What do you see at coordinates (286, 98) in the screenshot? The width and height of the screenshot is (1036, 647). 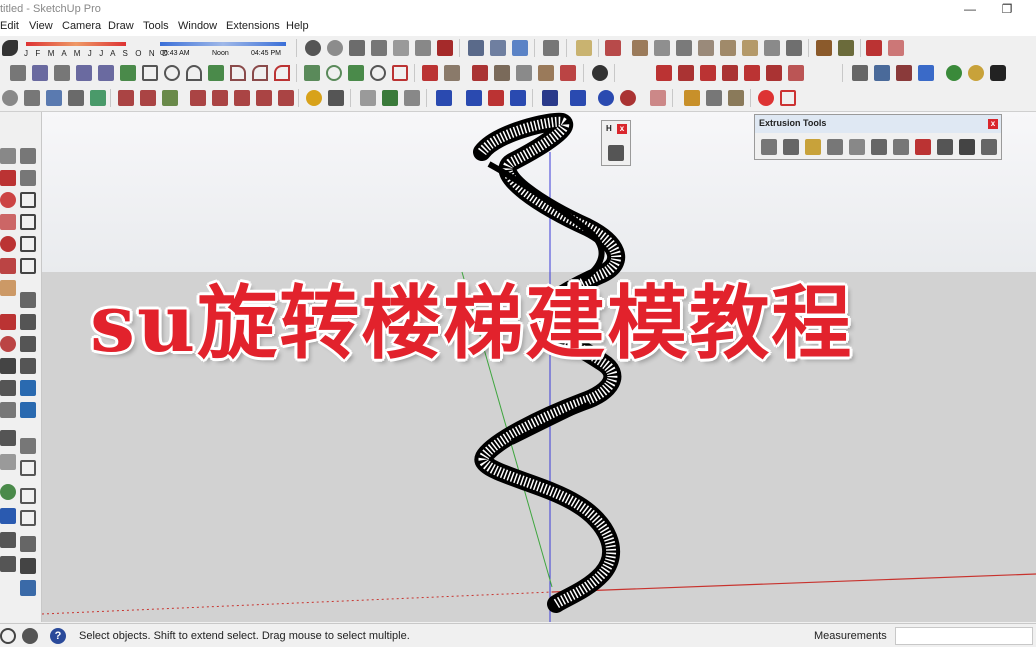 I see `split-icon` at bounding box center [286, 98].